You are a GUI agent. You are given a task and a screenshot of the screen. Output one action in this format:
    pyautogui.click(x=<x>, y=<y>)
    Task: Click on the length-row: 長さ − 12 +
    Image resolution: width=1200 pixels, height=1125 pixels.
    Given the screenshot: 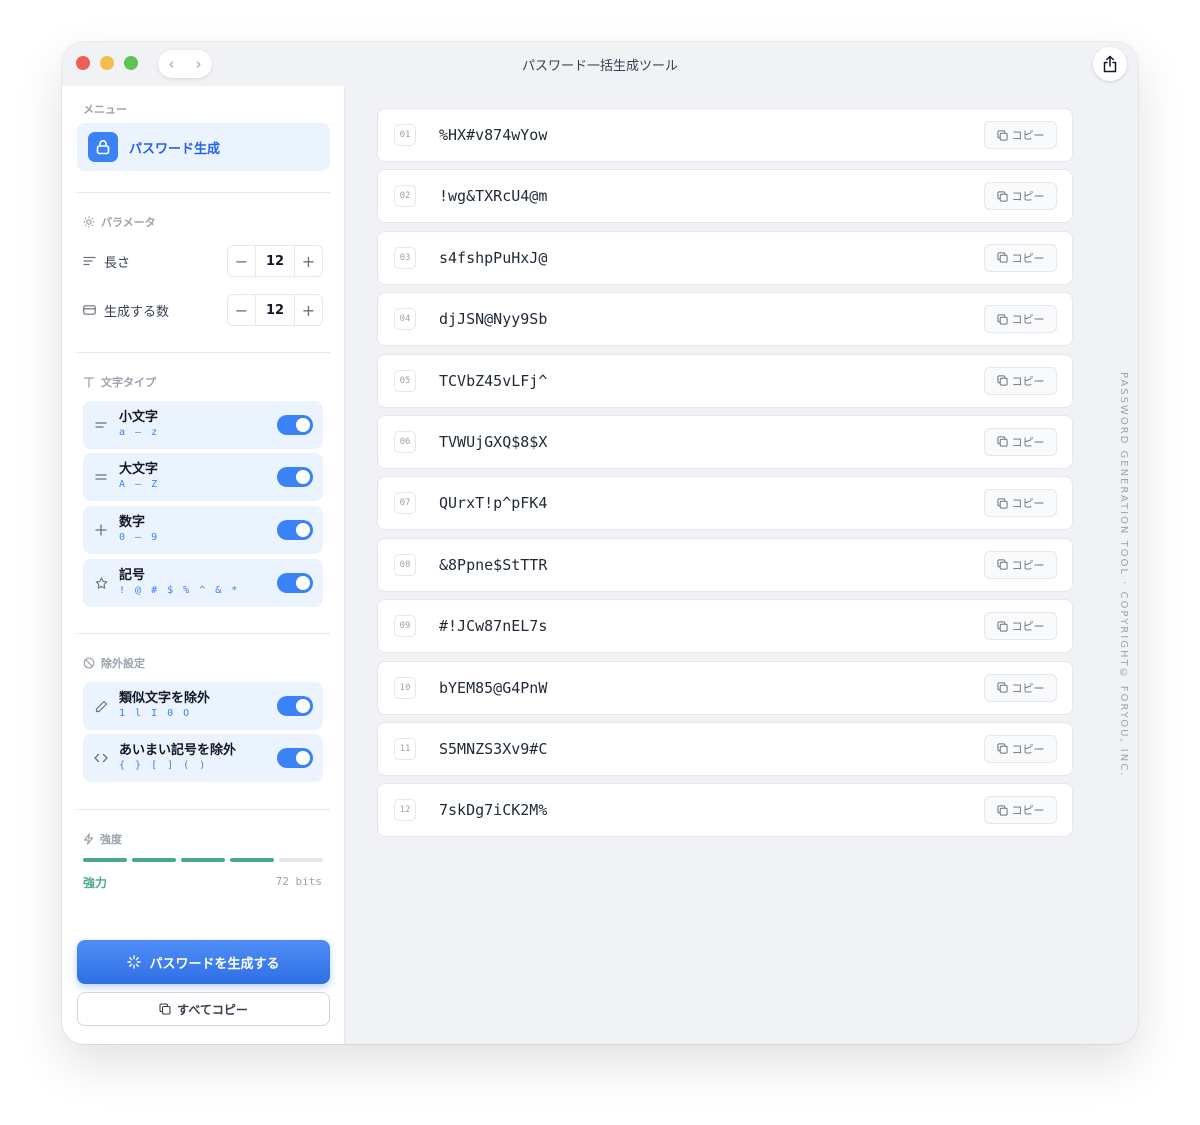 What is the action you would take?
    pyautogui.click(x=203, y=261)
    